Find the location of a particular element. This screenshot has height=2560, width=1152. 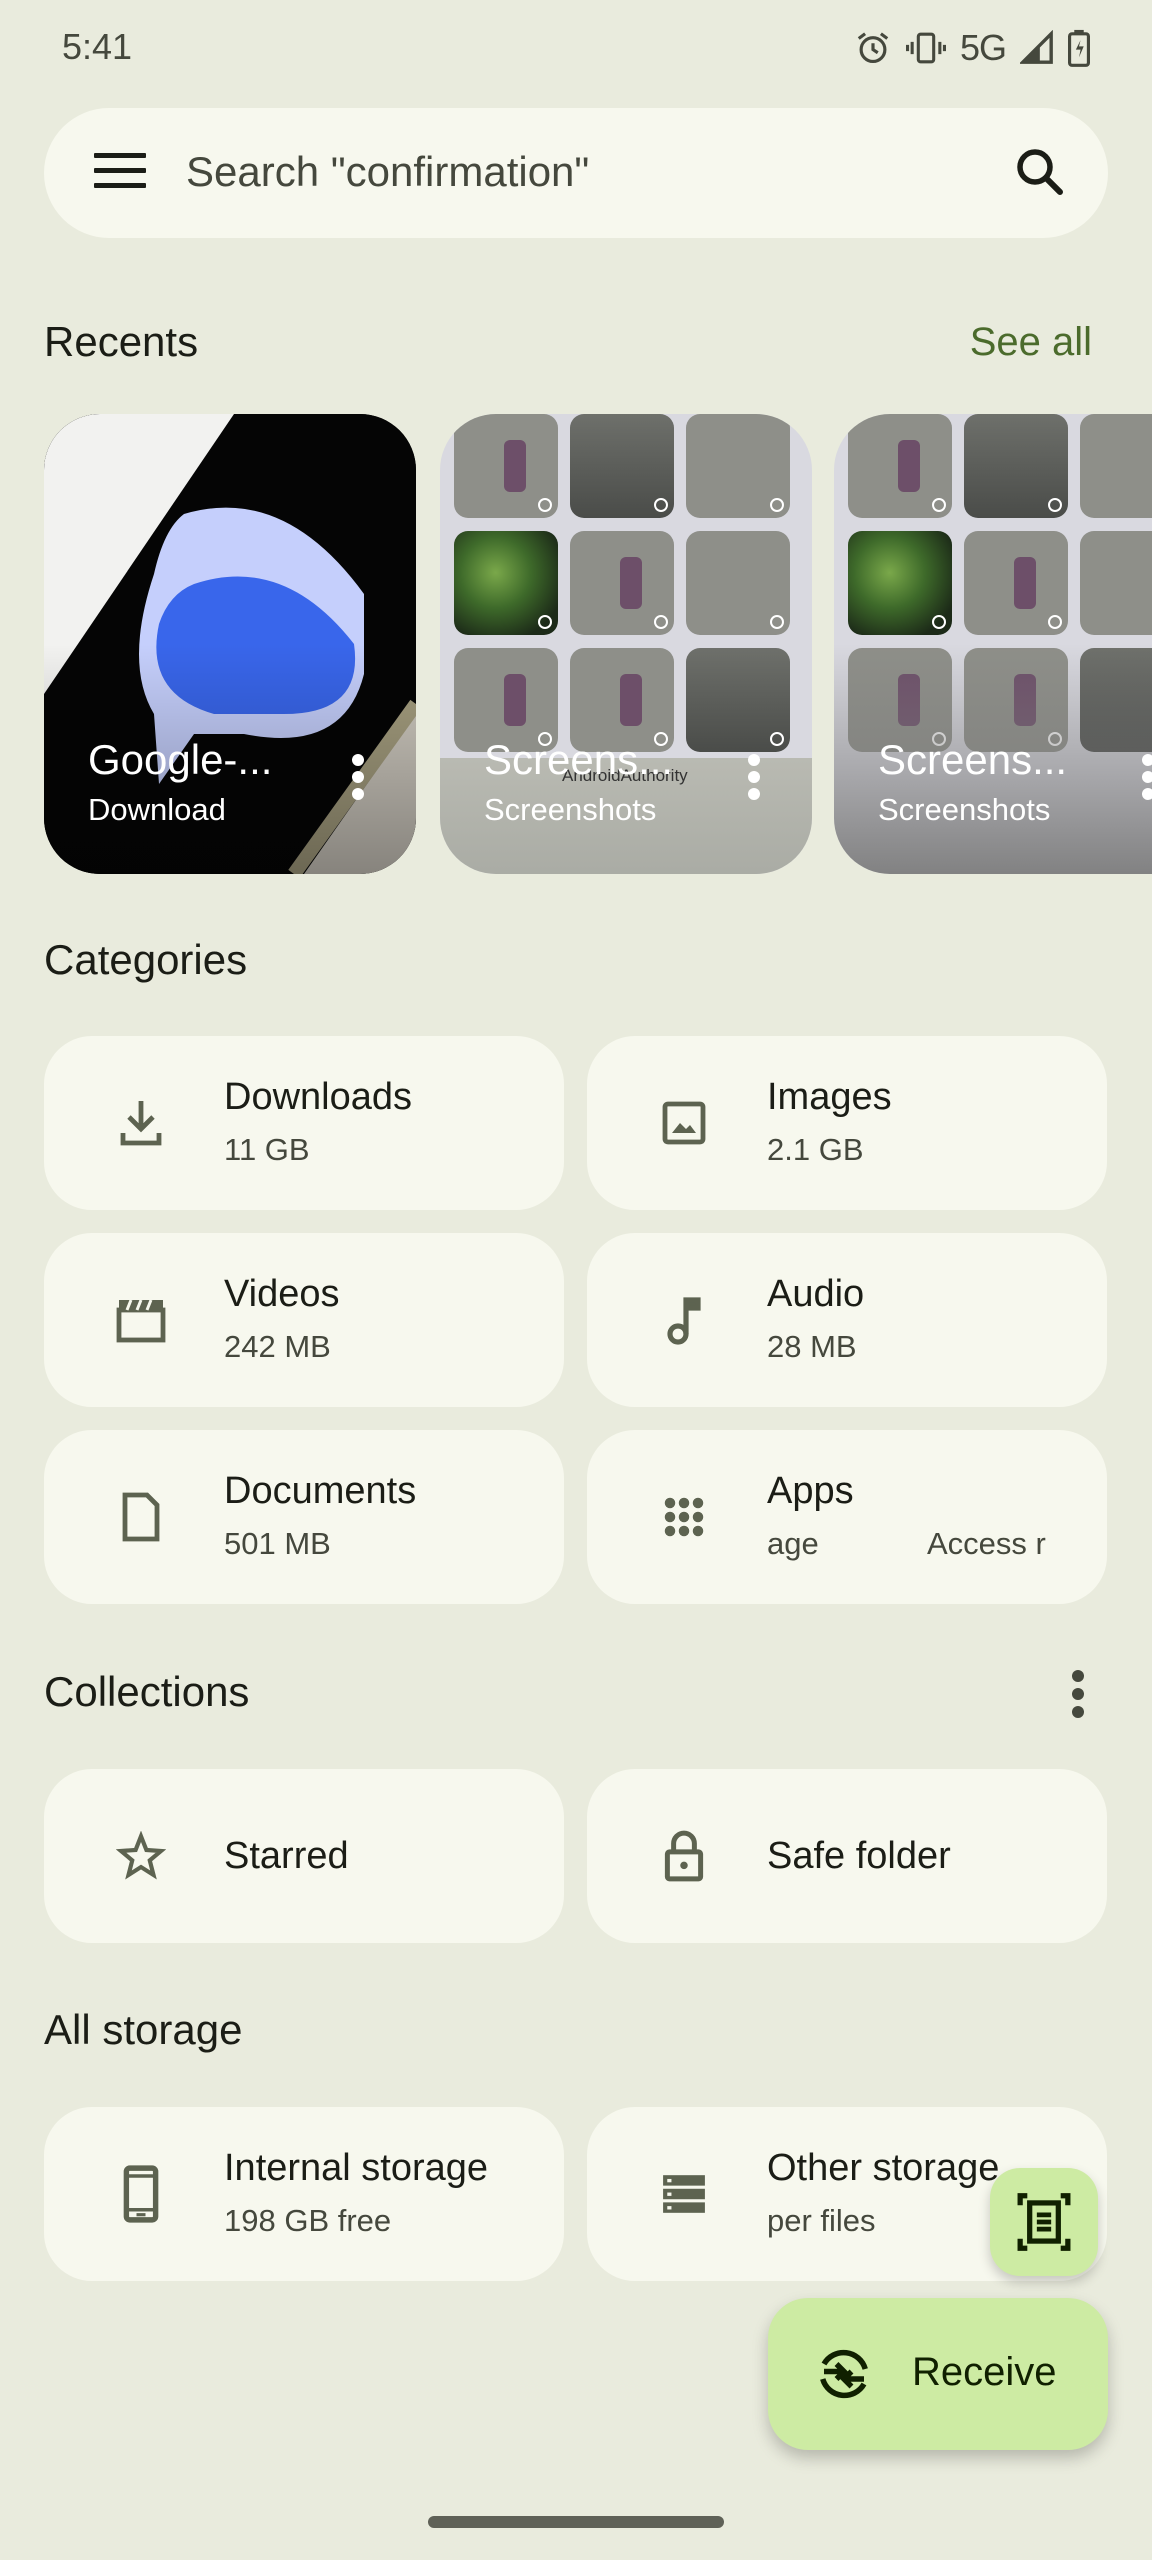

receive-label: Receive is located at coordinates (984, 2372).